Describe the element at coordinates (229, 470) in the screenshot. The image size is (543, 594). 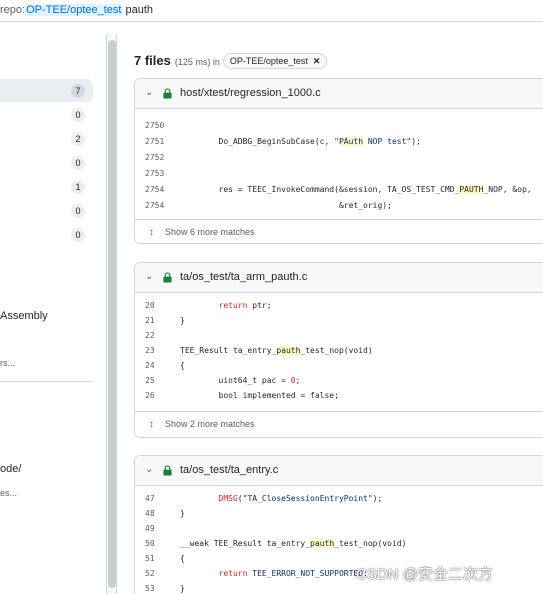
I see `result-file-path: ta/os_test/ta_entry.c` at that location.